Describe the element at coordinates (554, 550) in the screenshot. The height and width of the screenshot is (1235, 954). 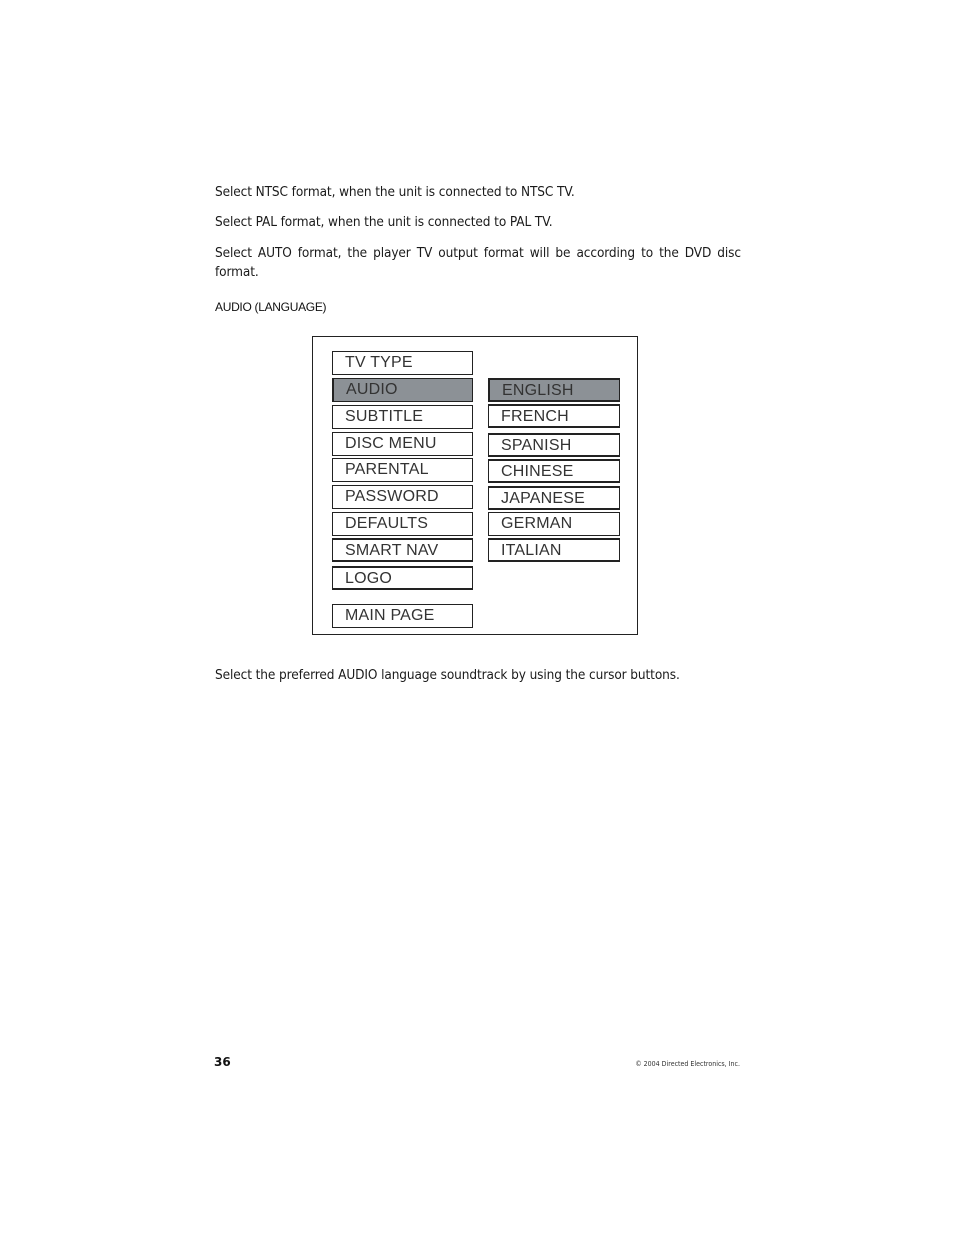
I see `language-option-italian: ITALIAN` at that location.